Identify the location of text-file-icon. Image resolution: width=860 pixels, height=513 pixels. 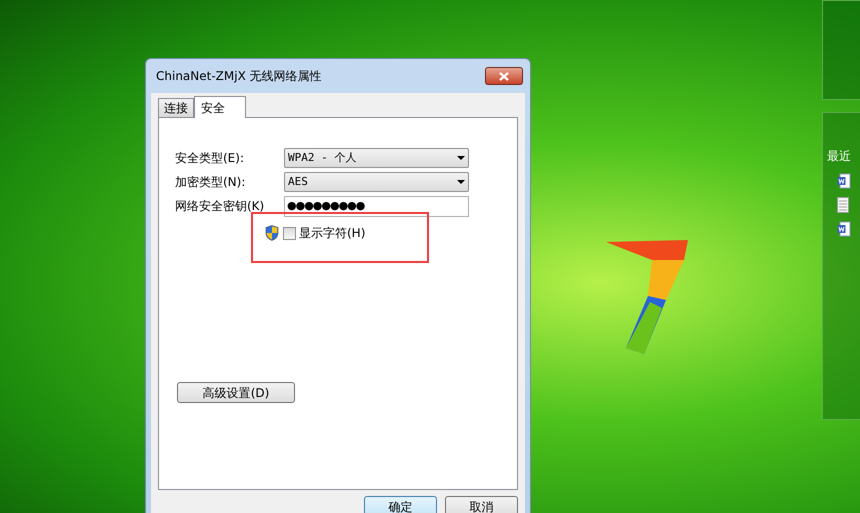
(843, 205).